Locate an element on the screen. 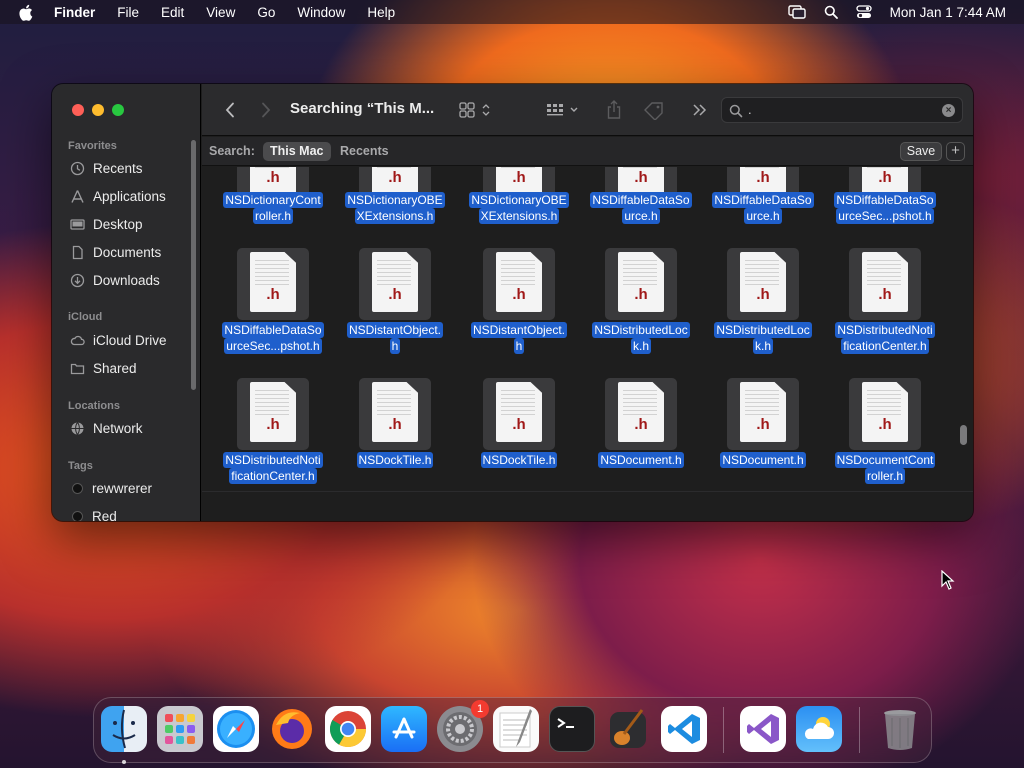  header-file-icon: .h is located at coordinates (885, 412).